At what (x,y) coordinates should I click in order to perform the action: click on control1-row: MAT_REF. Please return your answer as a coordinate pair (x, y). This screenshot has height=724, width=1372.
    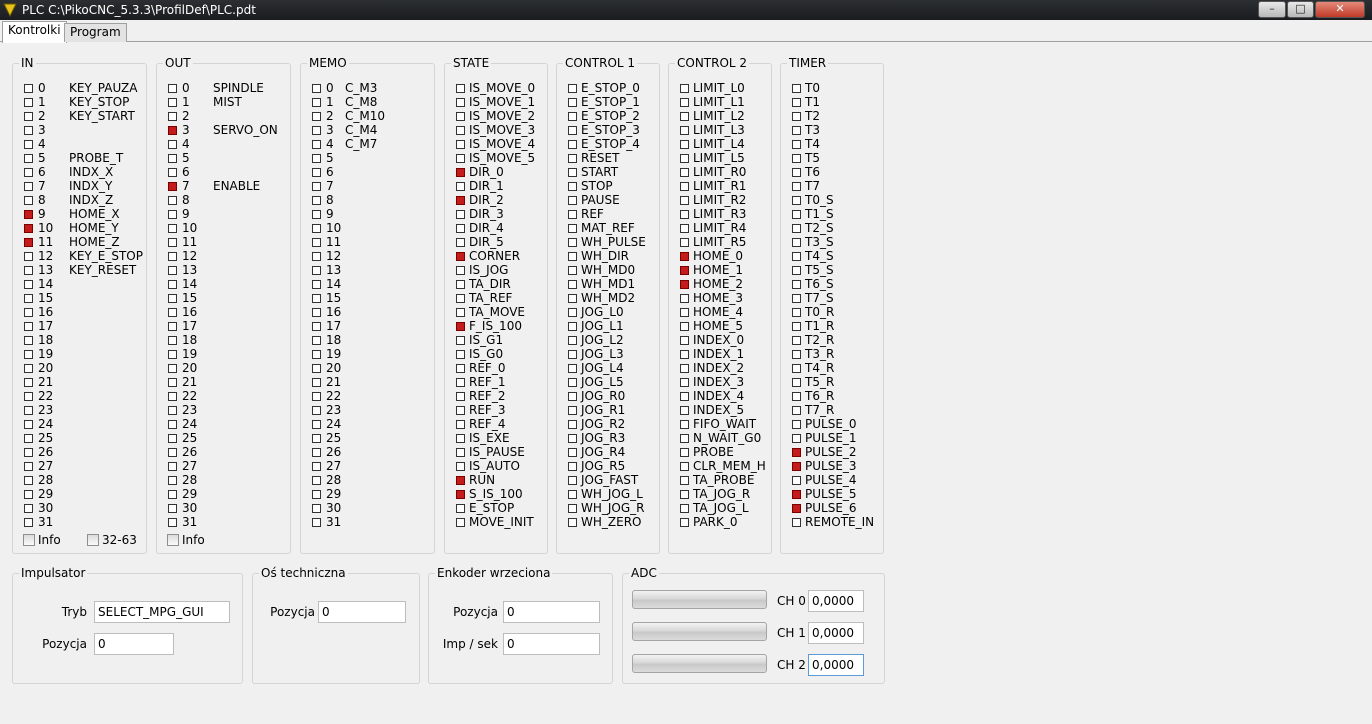
    Looking at the image, I should click on (613, 228).